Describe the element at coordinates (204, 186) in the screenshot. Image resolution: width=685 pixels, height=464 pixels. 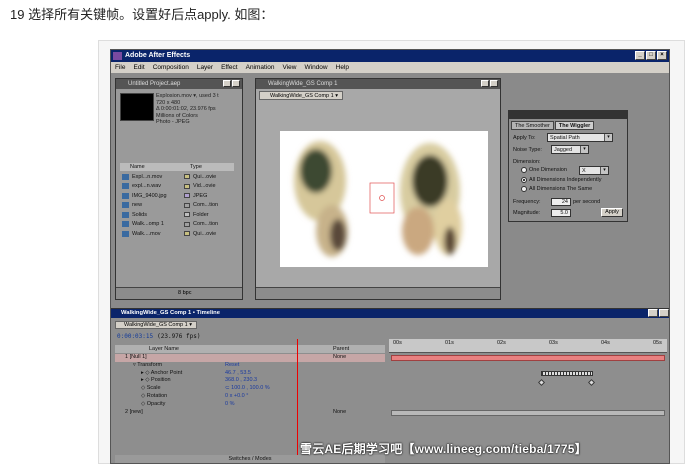
I see `project-item-type: Vid...ovie` at that location.